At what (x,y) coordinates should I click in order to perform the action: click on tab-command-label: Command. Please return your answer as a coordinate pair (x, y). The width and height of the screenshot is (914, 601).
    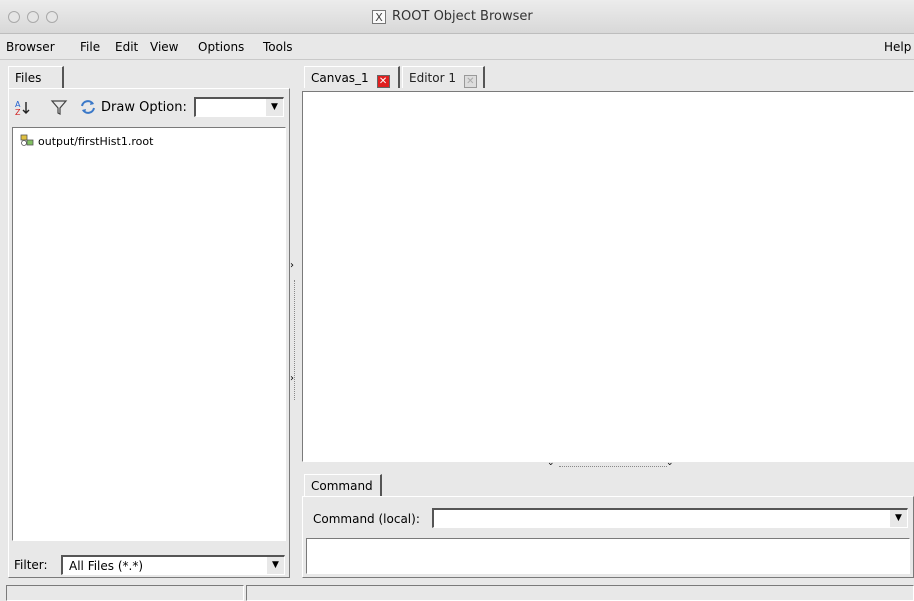
    Looking at the image, I should click on (342, 486).